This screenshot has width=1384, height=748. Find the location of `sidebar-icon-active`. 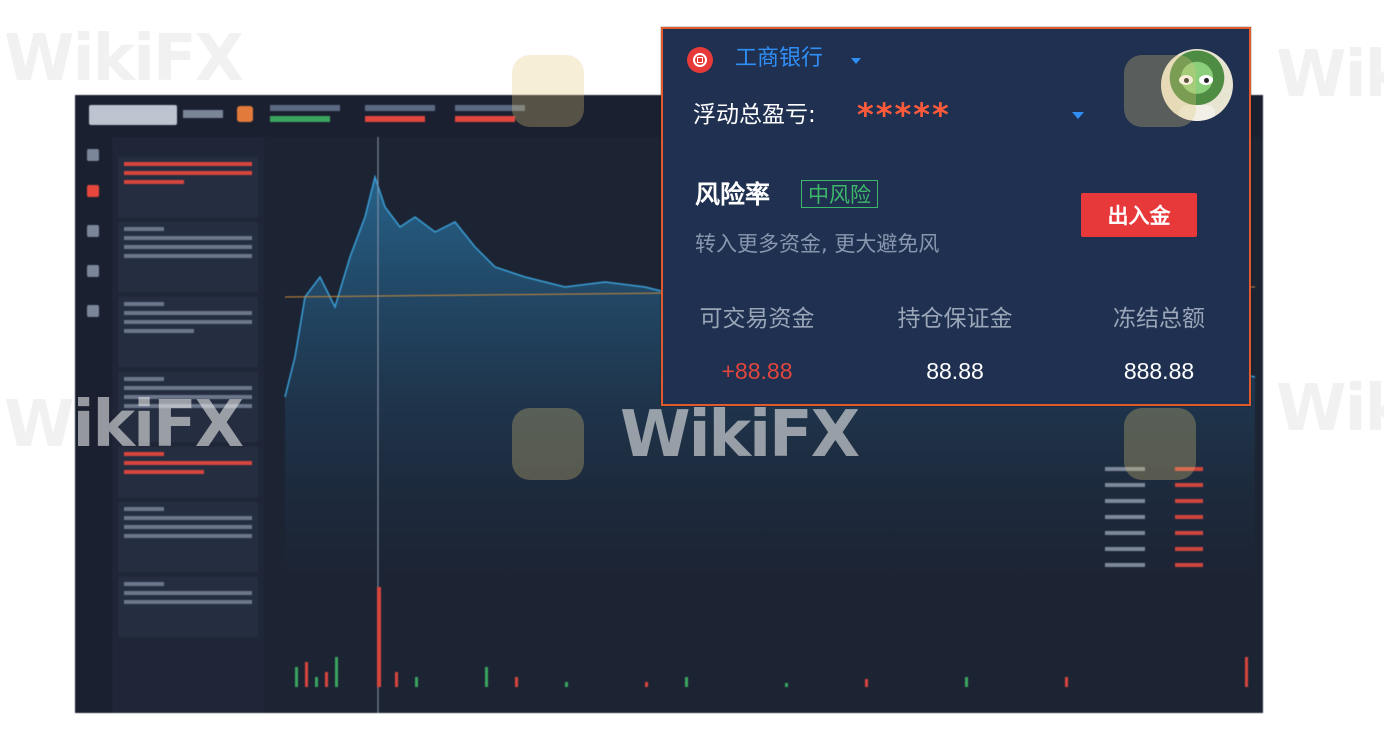

sidebar-icon-active is located at coordinates (93, 191).